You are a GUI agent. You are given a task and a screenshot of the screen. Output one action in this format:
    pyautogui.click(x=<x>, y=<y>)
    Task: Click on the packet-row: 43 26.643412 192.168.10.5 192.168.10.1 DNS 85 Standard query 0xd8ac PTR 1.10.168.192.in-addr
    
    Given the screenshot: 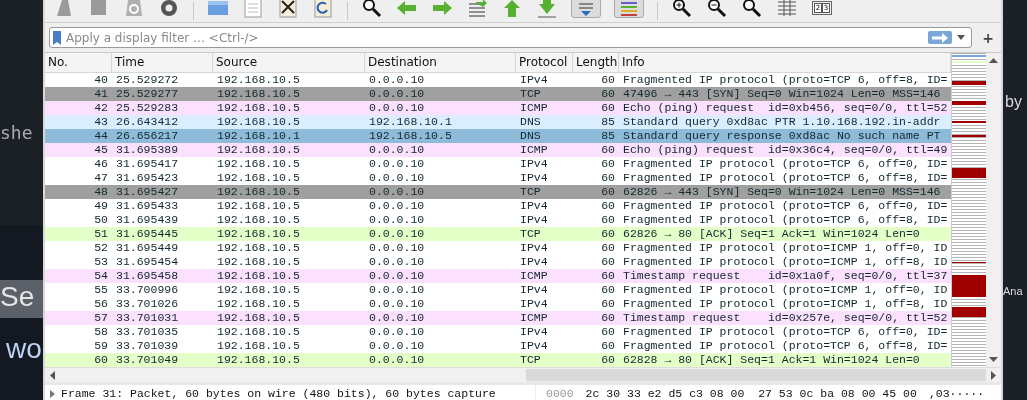 What is the action you would take?
    pyautogui.click(x=498, y=122)
    